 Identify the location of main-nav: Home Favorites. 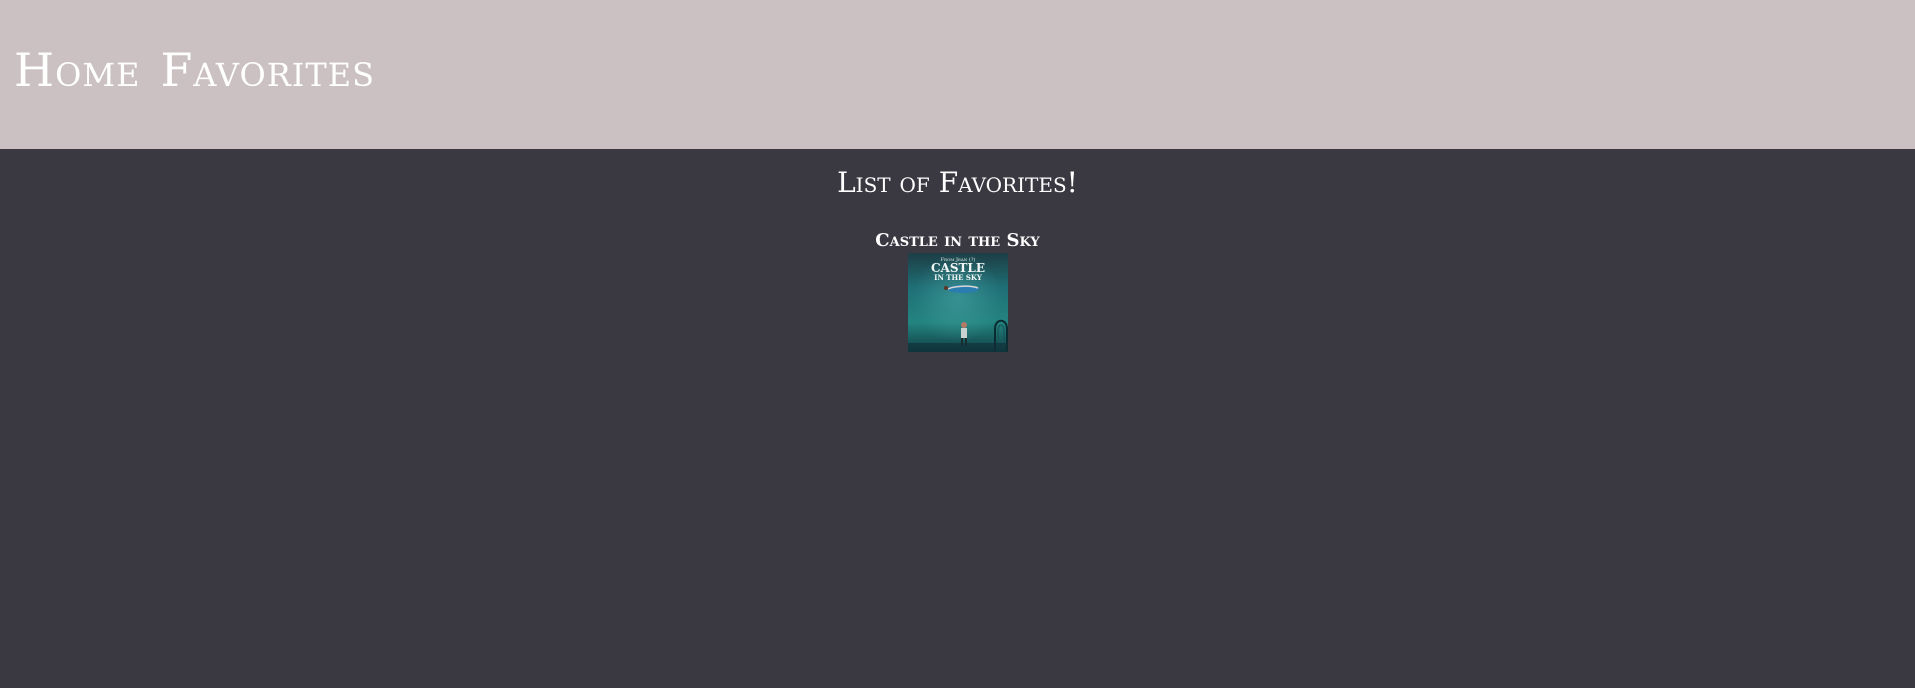
(194, 70).